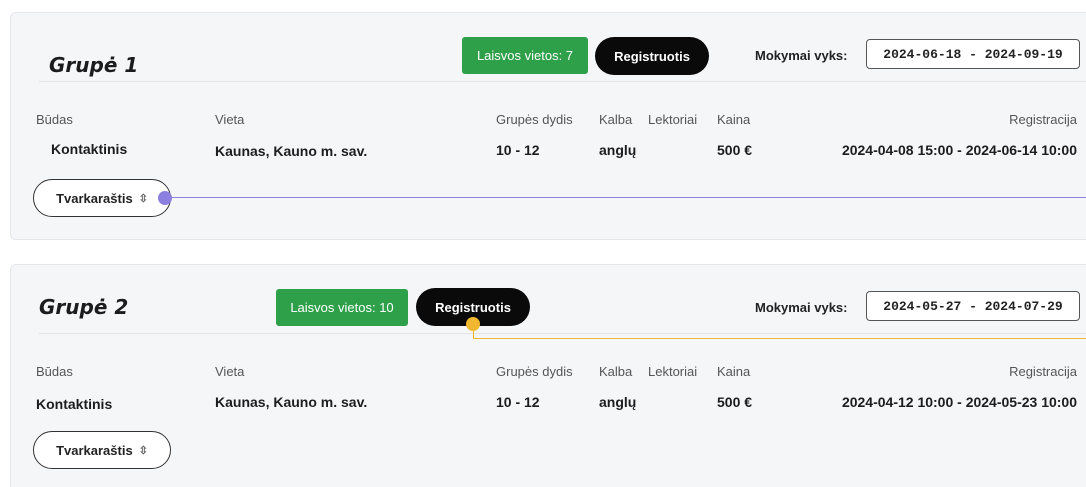 This screenshot has height=487, width=1086. What do you see at coordinates (525, 55) in the screenshot?
I see `free-spots-badge: Laisvos vietos: 7` at bounding box center [525, 55].